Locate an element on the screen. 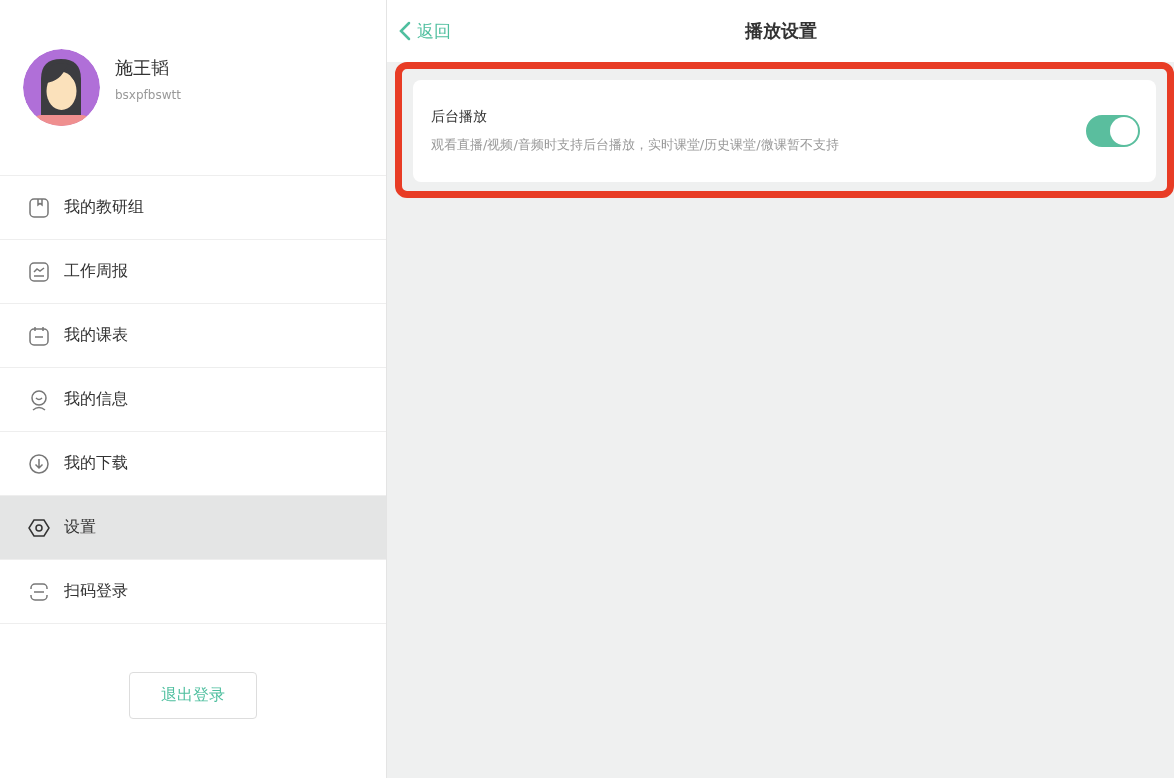  bookmark-icon is located at coordinates (39, 207).